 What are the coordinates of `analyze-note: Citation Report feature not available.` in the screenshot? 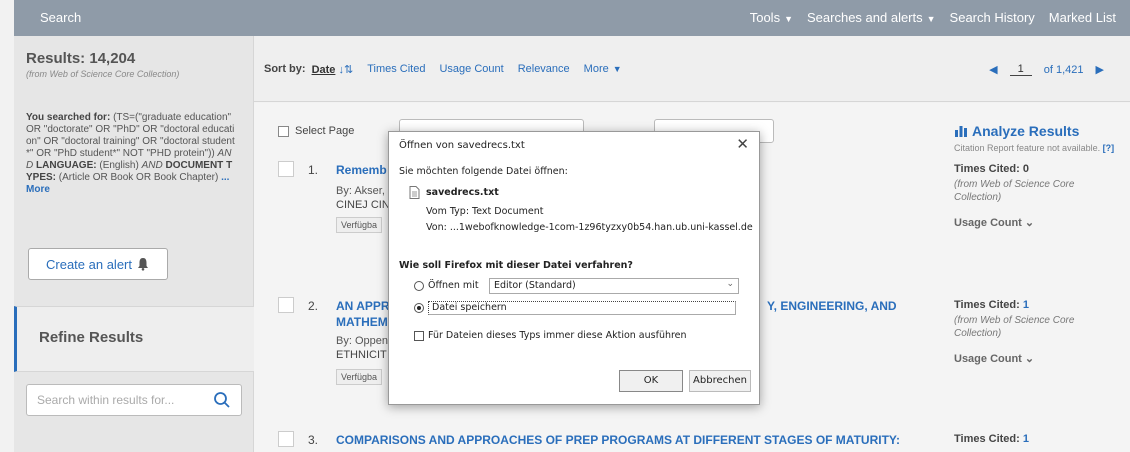 It's located at (1027, 148).